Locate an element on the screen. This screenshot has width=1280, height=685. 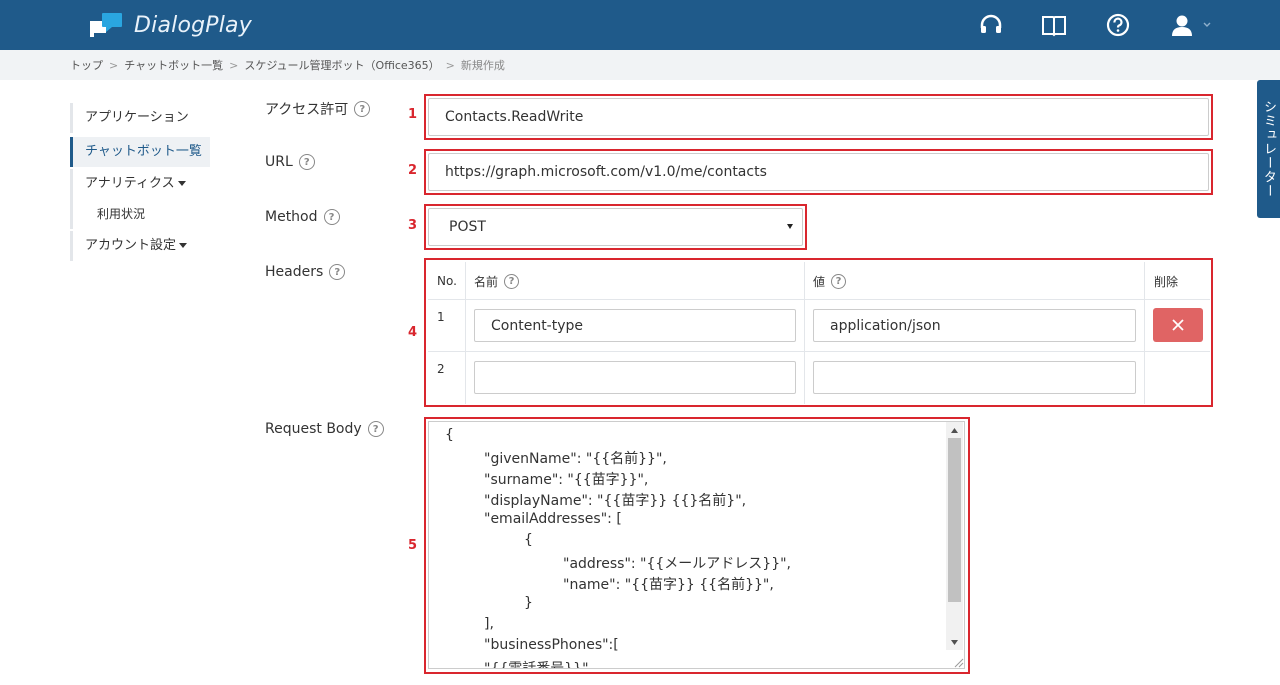
simulator-tab-label: シミュレーター is located at coordinates (1268, 149).